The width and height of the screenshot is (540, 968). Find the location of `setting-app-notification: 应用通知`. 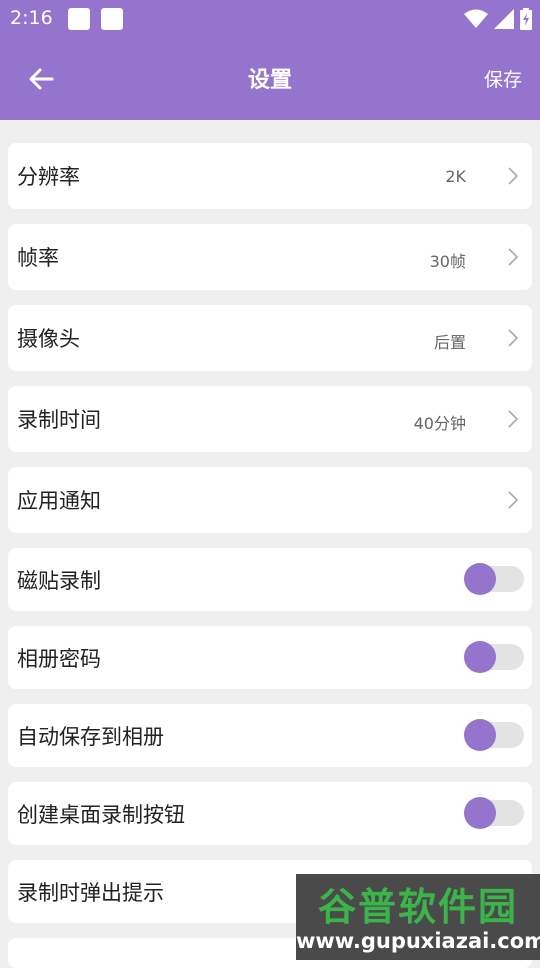

setting-app-notification: 应用通知 is located at coordinates (270, 500).